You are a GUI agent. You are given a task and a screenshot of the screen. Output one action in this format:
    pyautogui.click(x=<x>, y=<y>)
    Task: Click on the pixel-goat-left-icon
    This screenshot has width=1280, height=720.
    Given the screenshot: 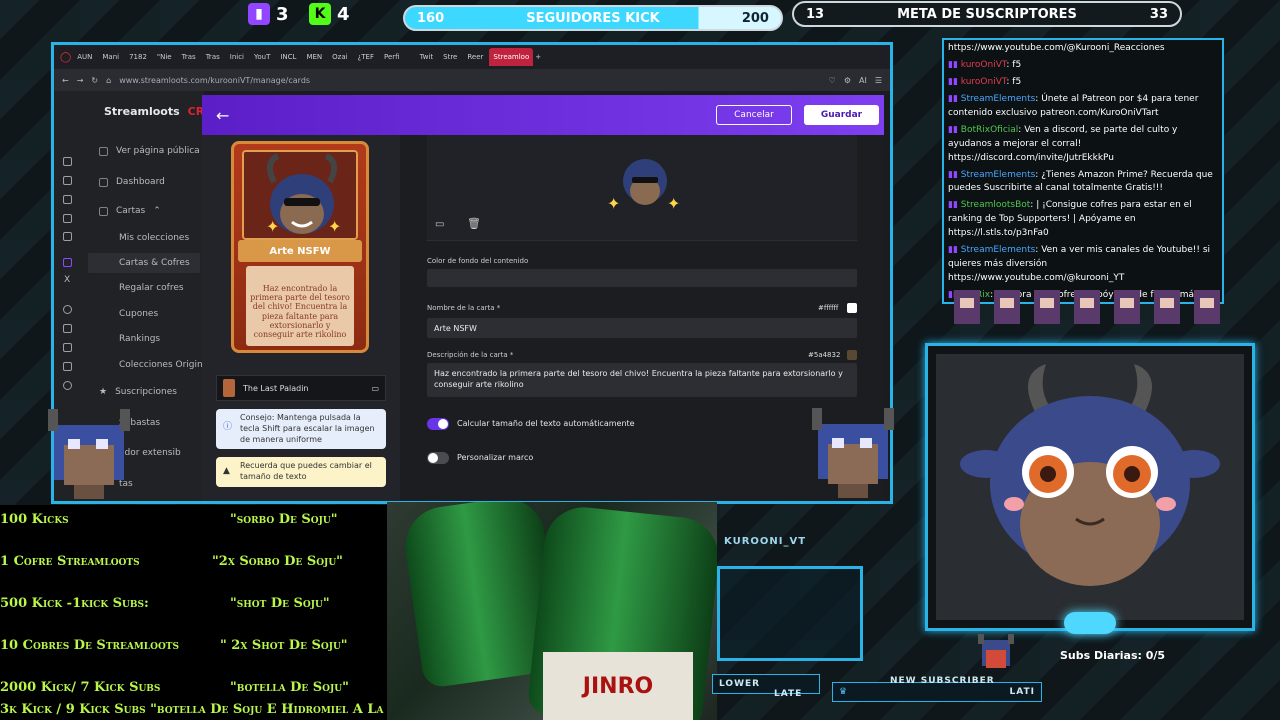 What is the action you would take?
    pyautogui.click(x=89, y=454)
    